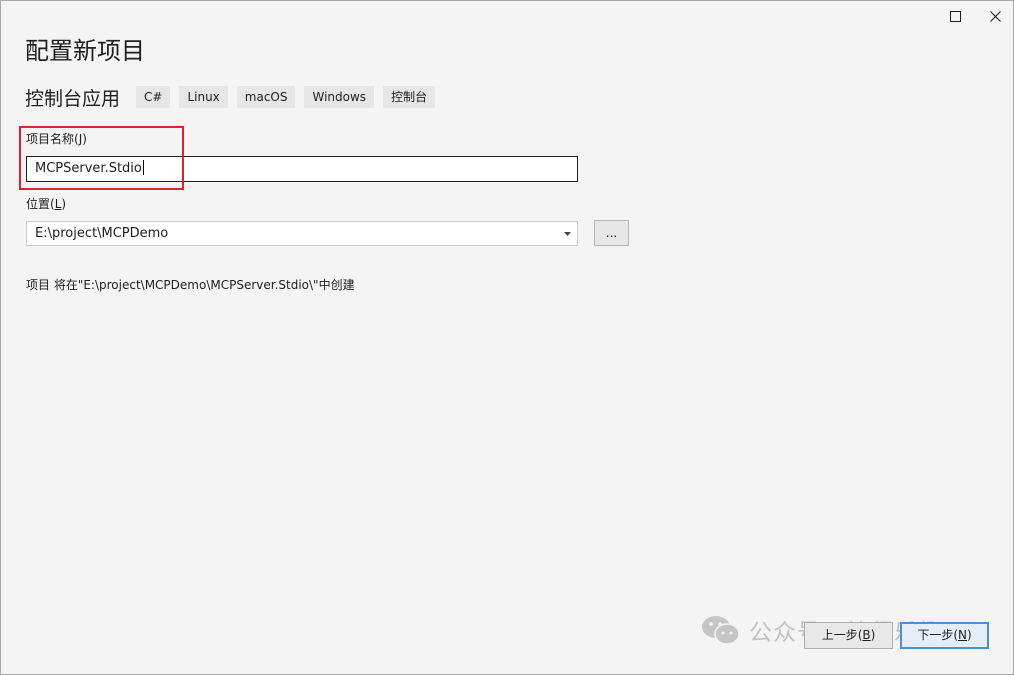 Image resolution: width=1014 pixels, height=675 pixels. I want to click on back-access-key: B, so click(866, 635).